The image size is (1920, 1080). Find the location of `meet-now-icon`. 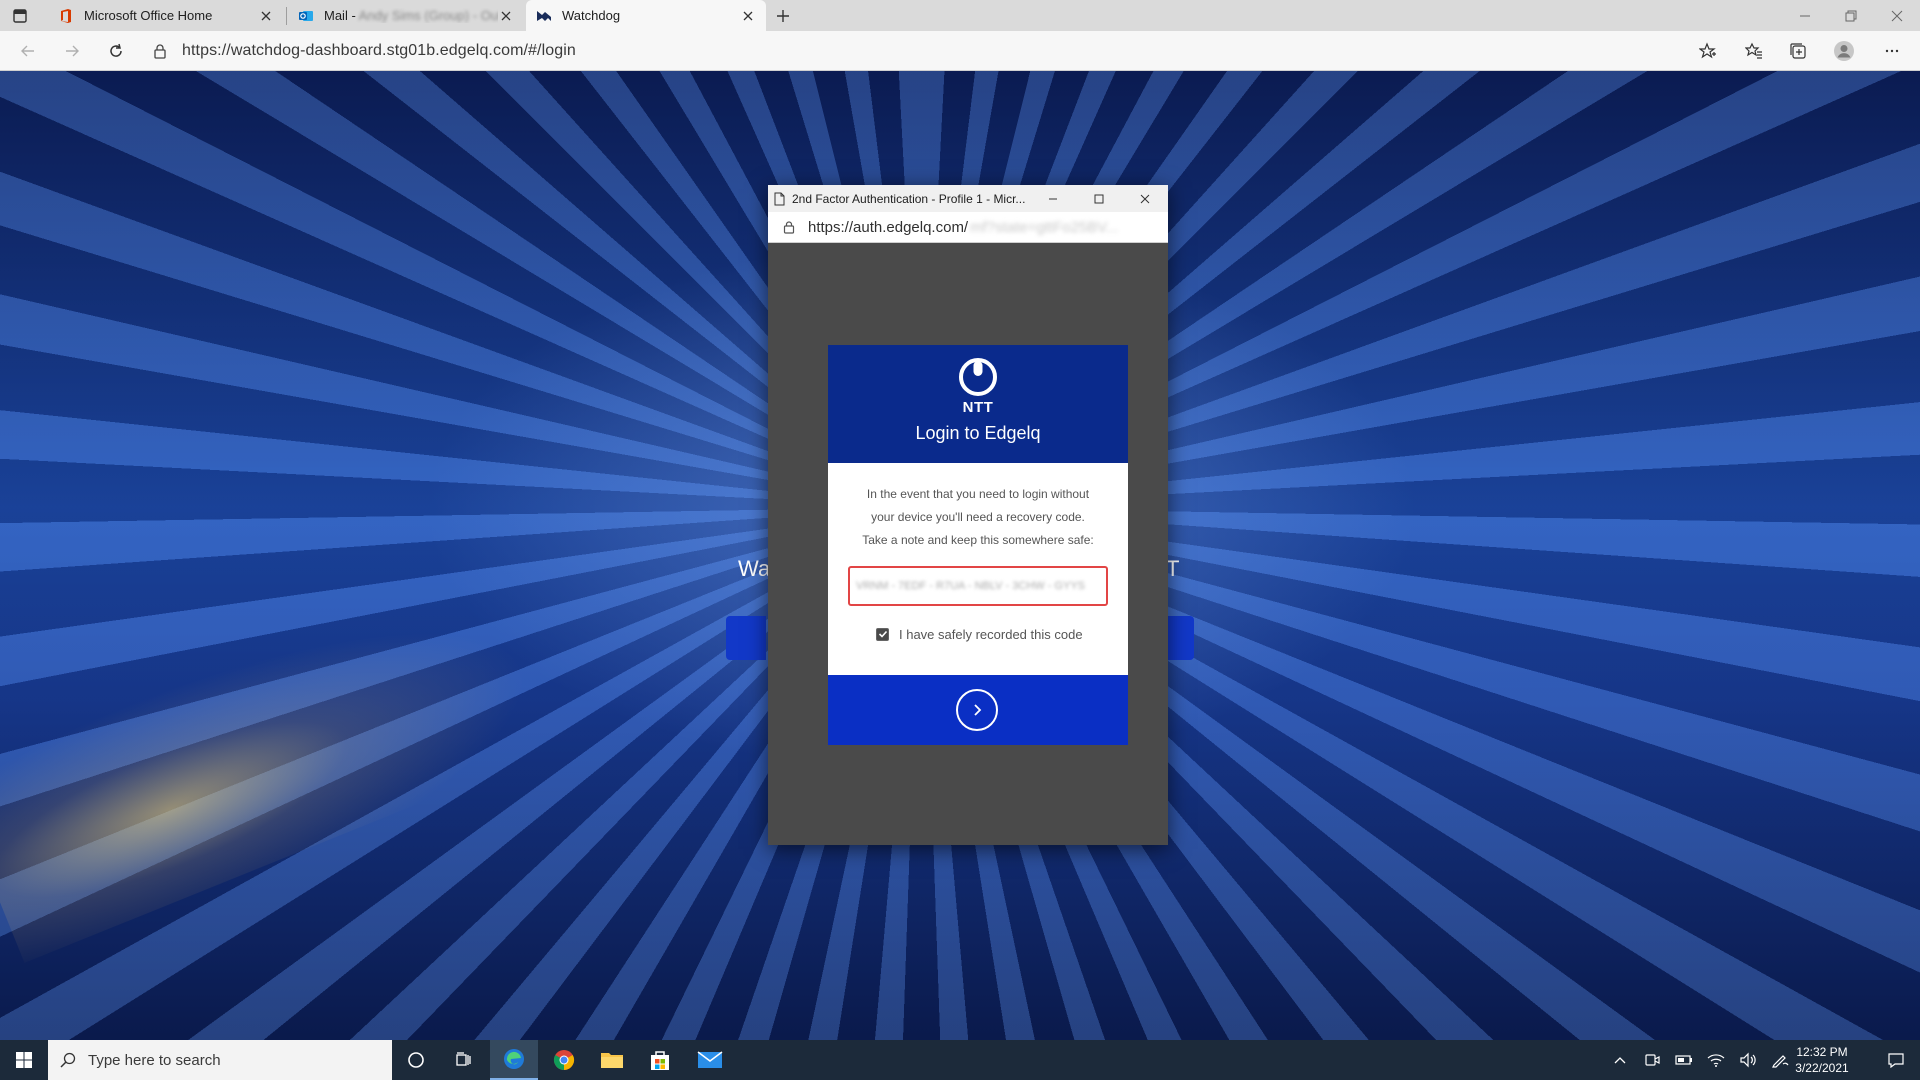

meet-now-icon is located at coordinates (1652, 1060).